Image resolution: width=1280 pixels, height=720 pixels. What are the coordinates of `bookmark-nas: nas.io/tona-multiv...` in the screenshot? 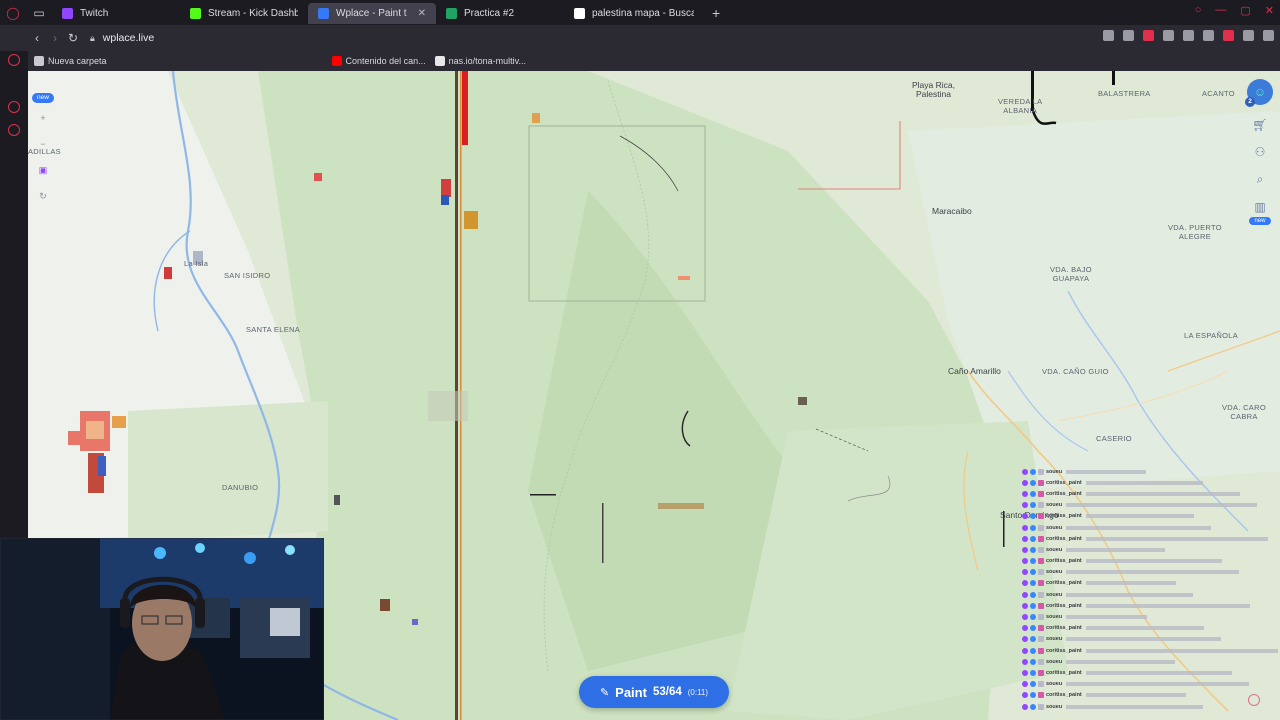 It's located at (480, 61).